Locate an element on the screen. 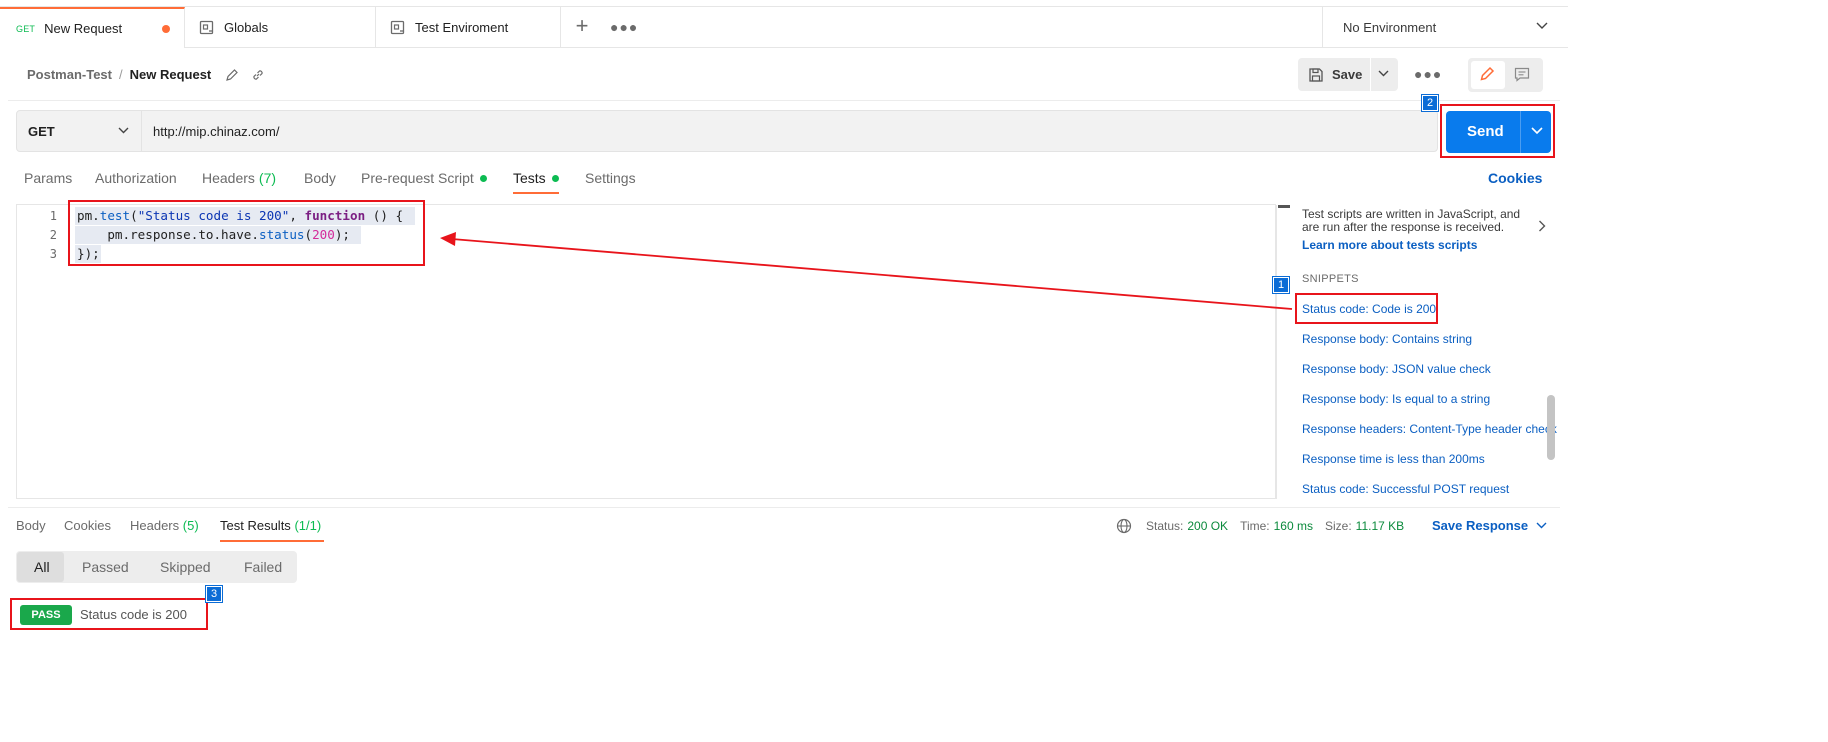  environment-icon is located at coordinates (206, 27).